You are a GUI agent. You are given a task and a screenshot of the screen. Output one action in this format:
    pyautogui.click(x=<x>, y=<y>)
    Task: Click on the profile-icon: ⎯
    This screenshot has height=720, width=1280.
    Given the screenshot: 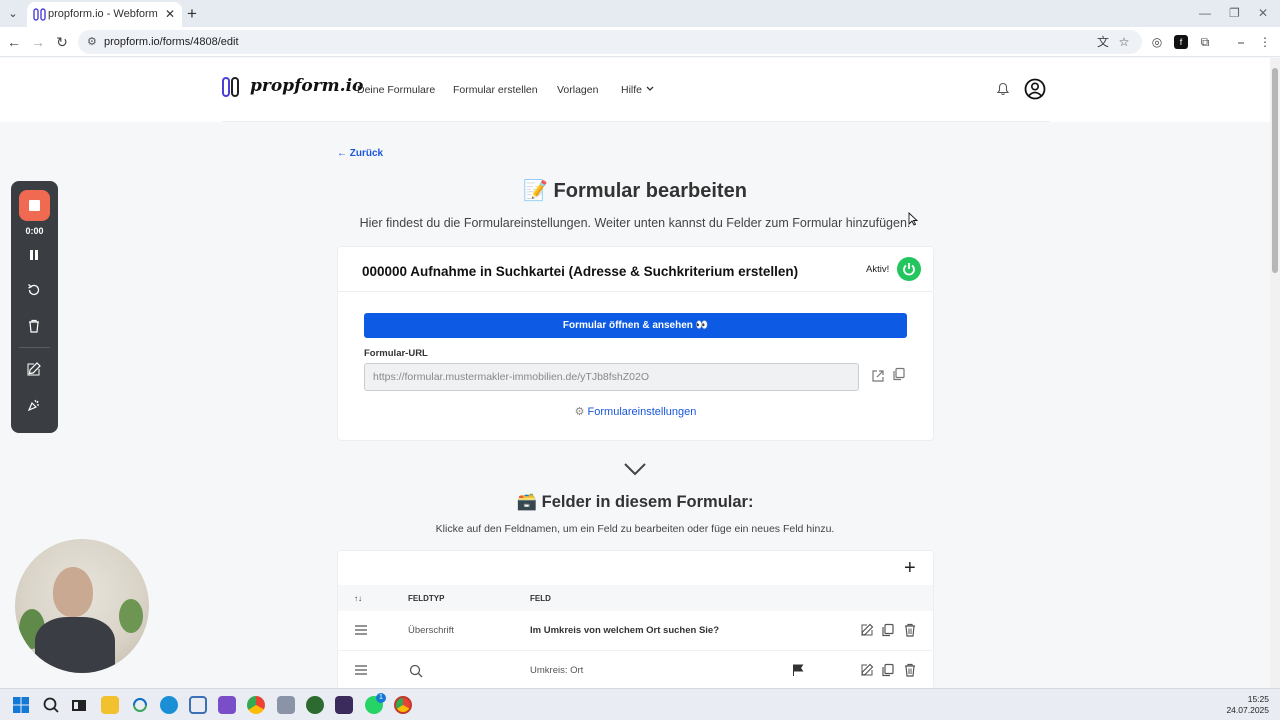 What is the action you would take?
    pyautogui.click(x=1241, y=42)
    